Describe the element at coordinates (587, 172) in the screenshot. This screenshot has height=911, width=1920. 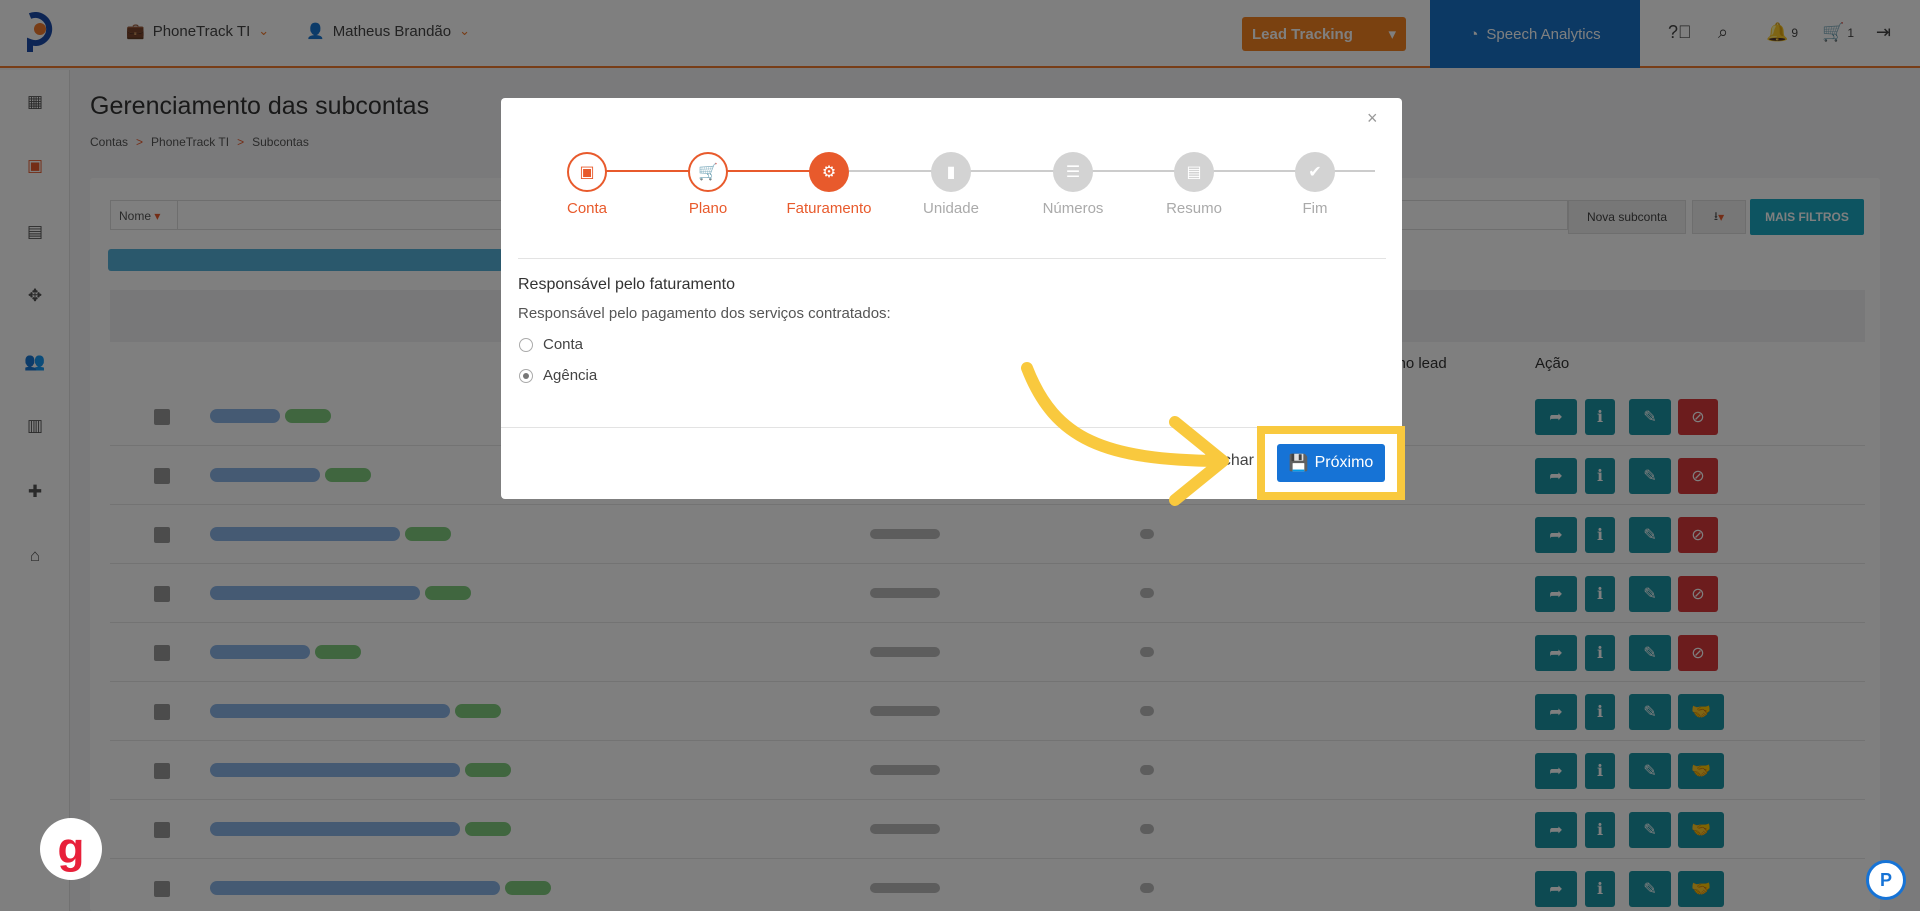
I see `briefcase-icon: ▣` at that location.